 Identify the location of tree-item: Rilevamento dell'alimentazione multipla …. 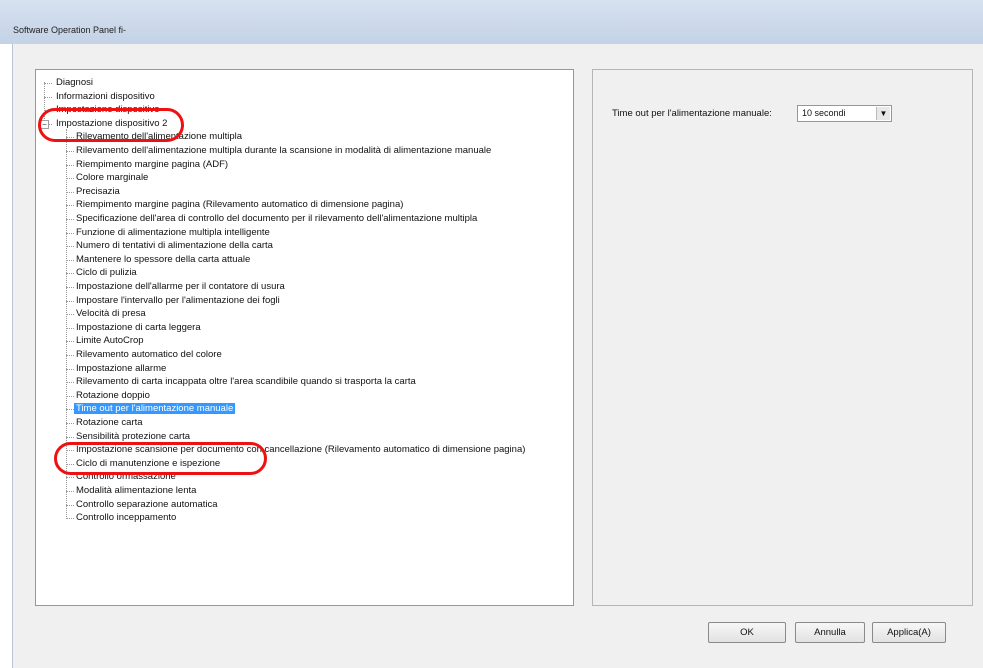
(283, 150).